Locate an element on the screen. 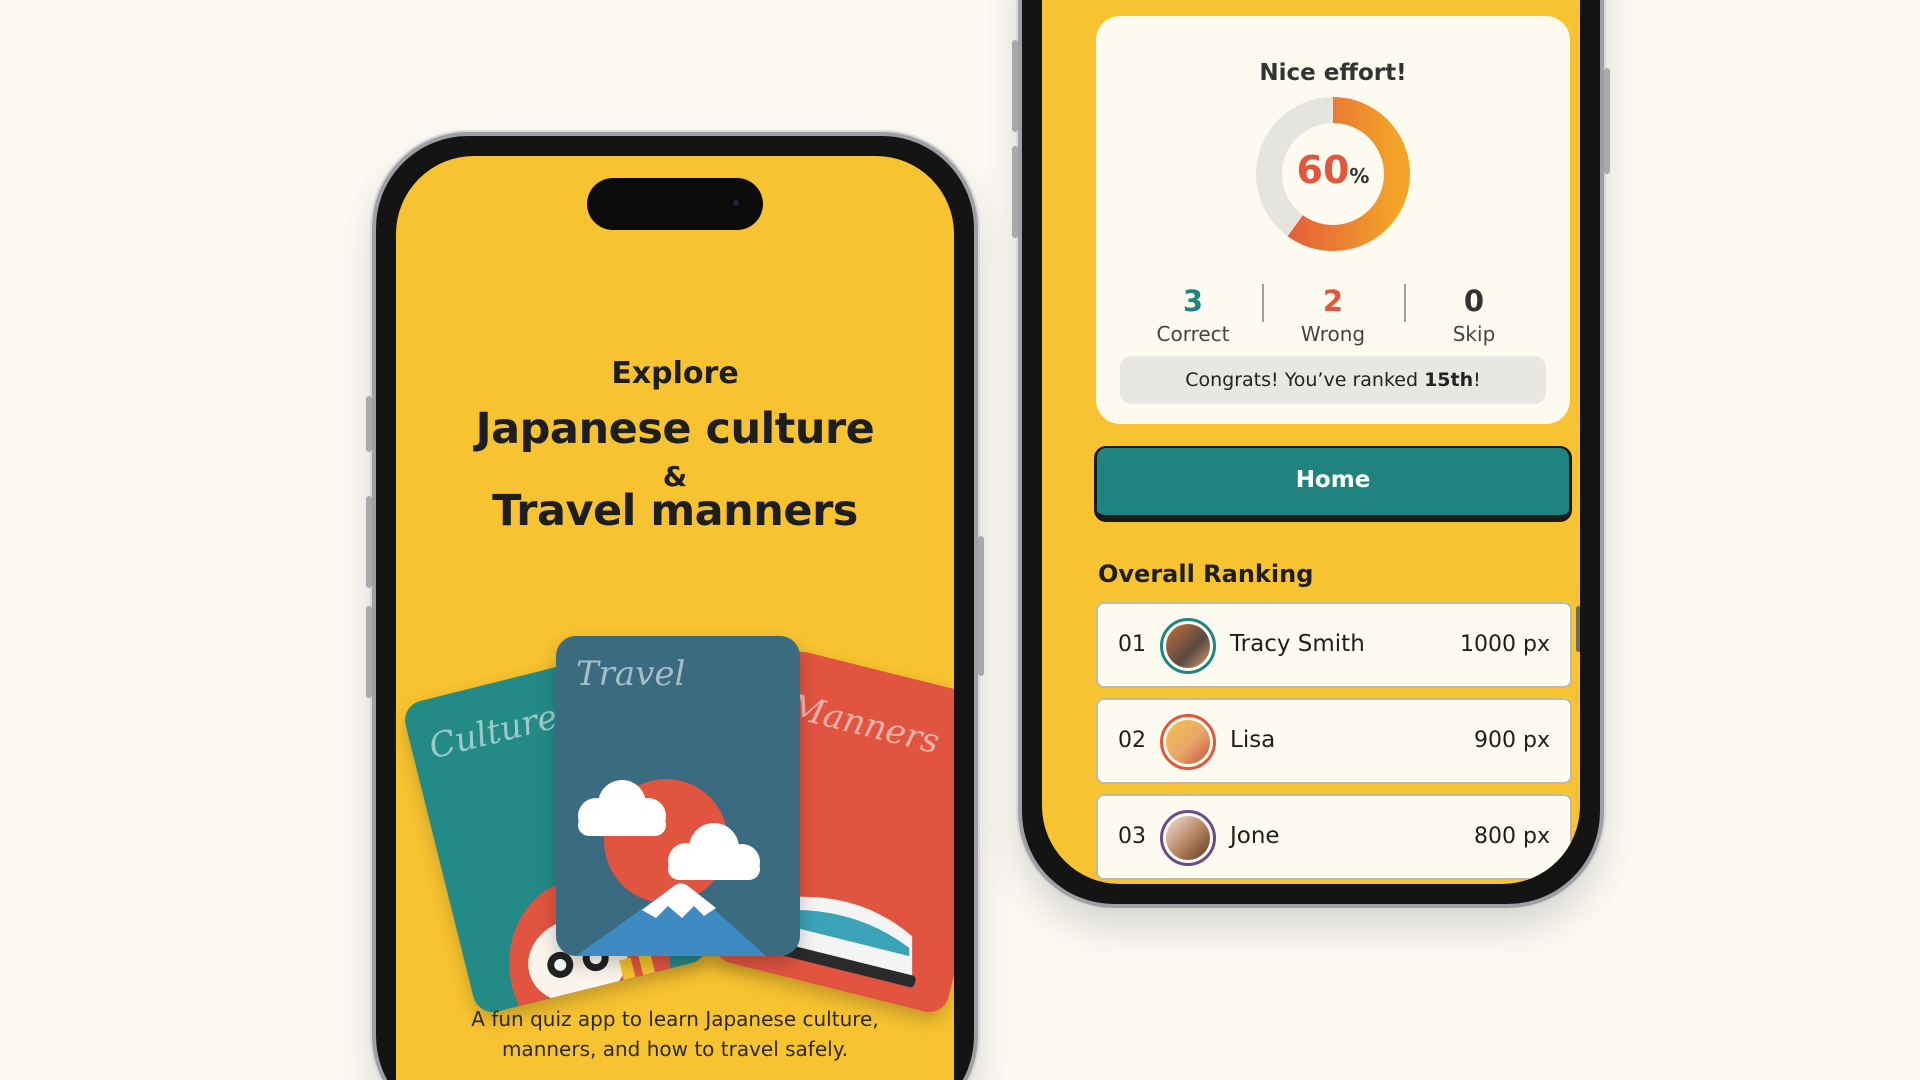 The width and height of the screenshot is (1920, 1080). stat-wrong-label: Wrong is located at coordinates (1333, 334).